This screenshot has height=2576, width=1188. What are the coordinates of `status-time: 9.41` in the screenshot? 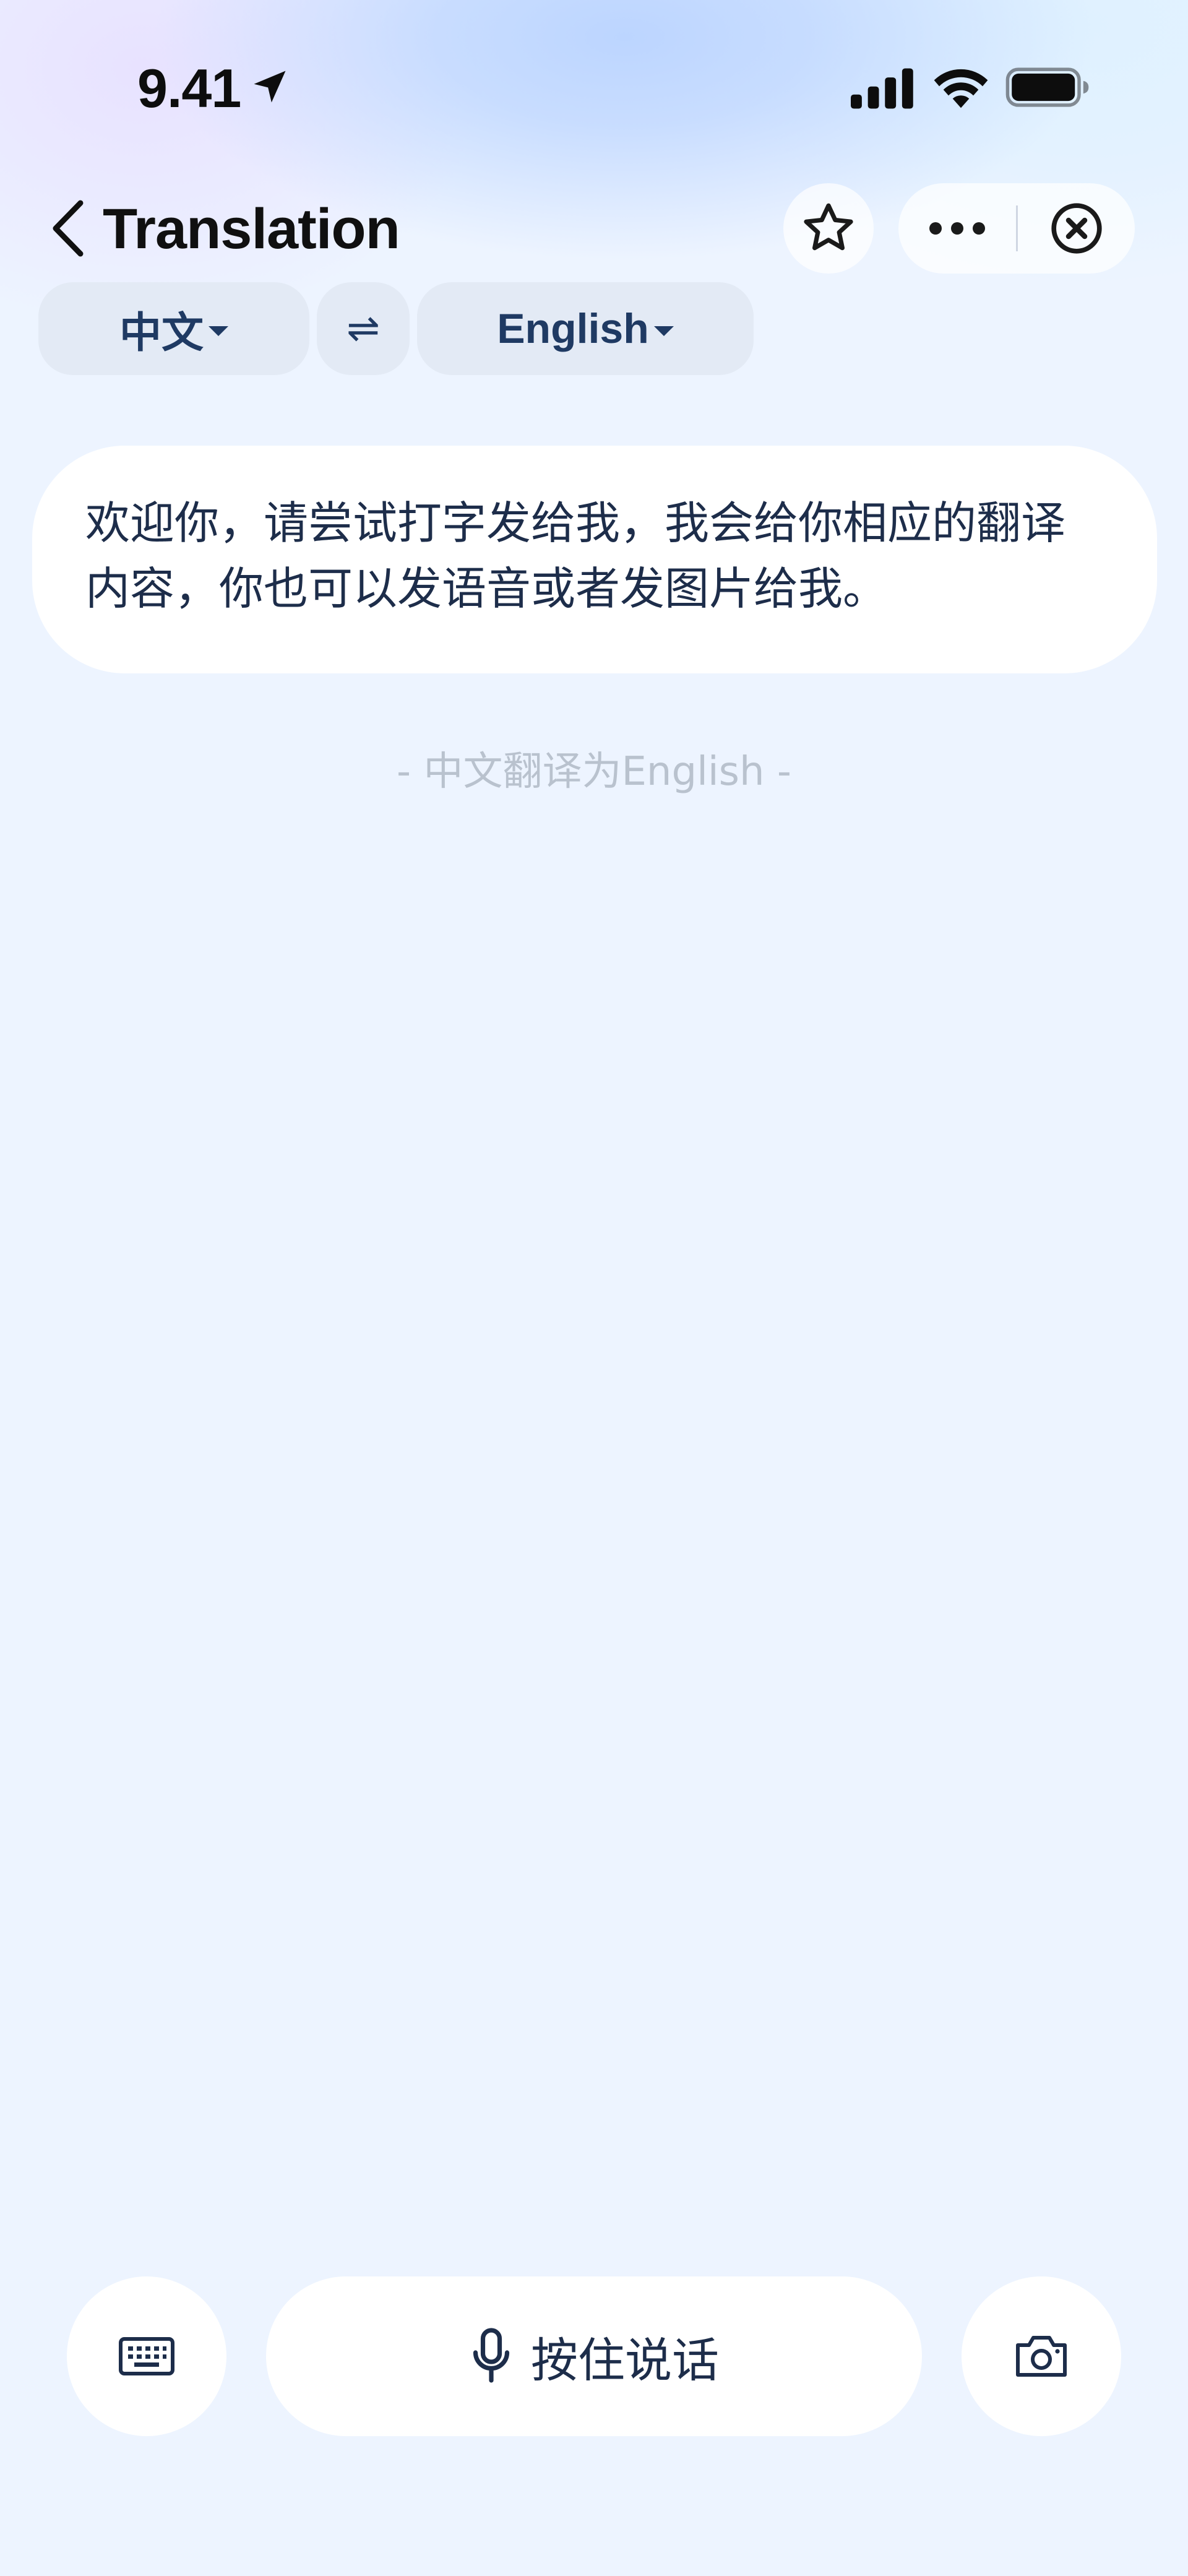 It's located at (189, 88).